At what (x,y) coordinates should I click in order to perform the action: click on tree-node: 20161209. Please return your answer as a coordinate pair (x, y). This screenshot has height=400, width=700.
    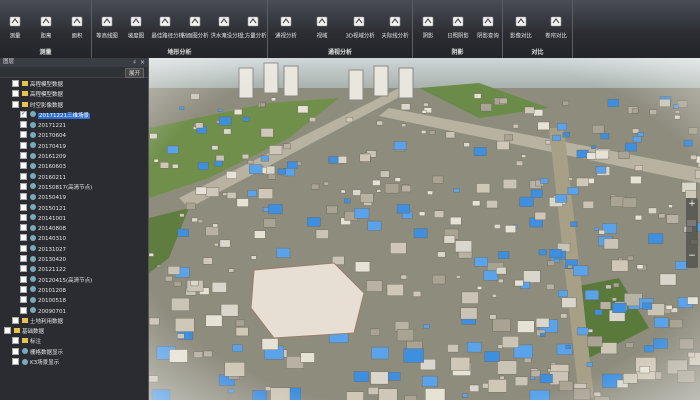
    Looking at the image, I should click on (74, 157).